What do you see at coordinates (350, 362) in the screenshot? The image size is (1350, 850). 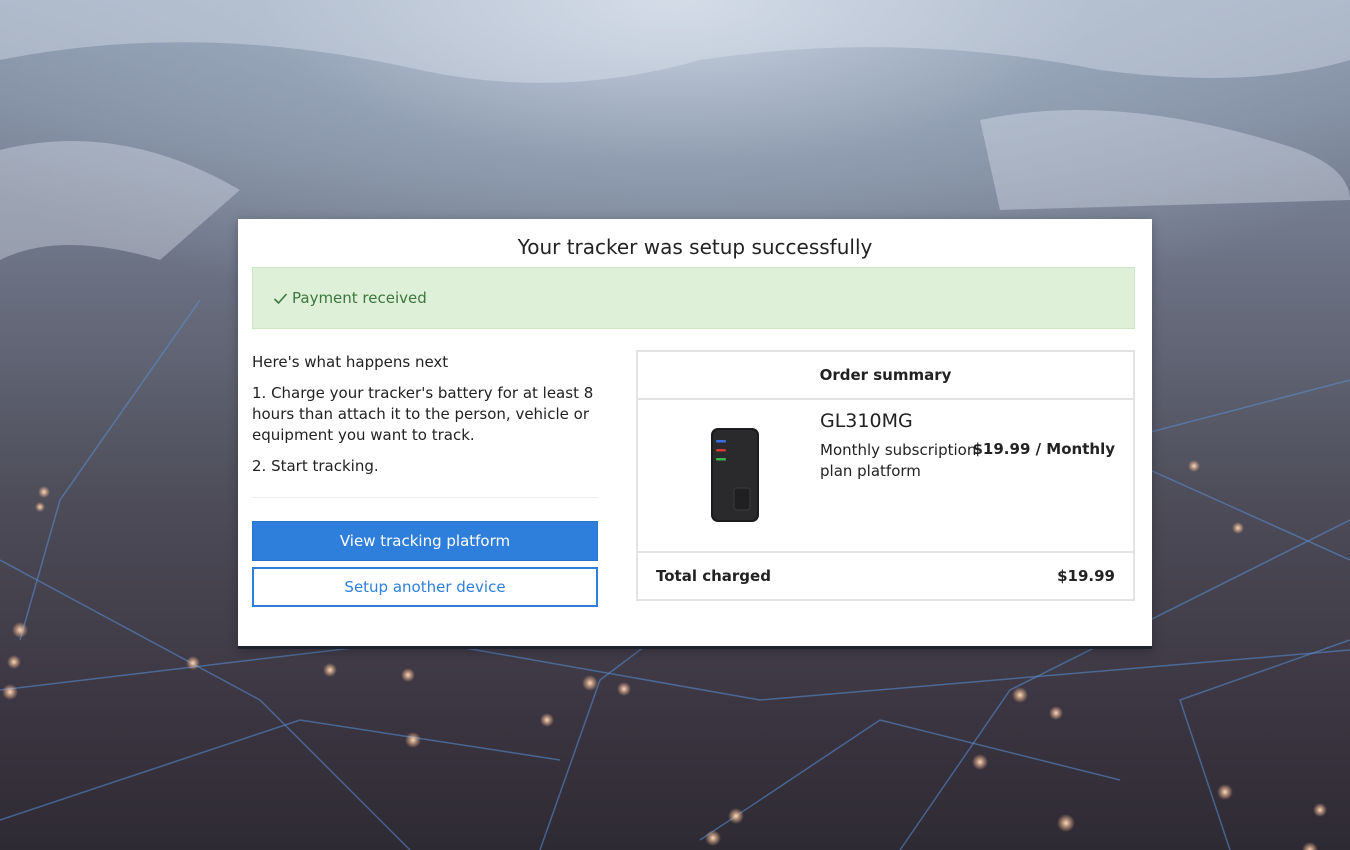 I see `next-steps-heading: Here's what happens next` at bounding box center [350, 362].